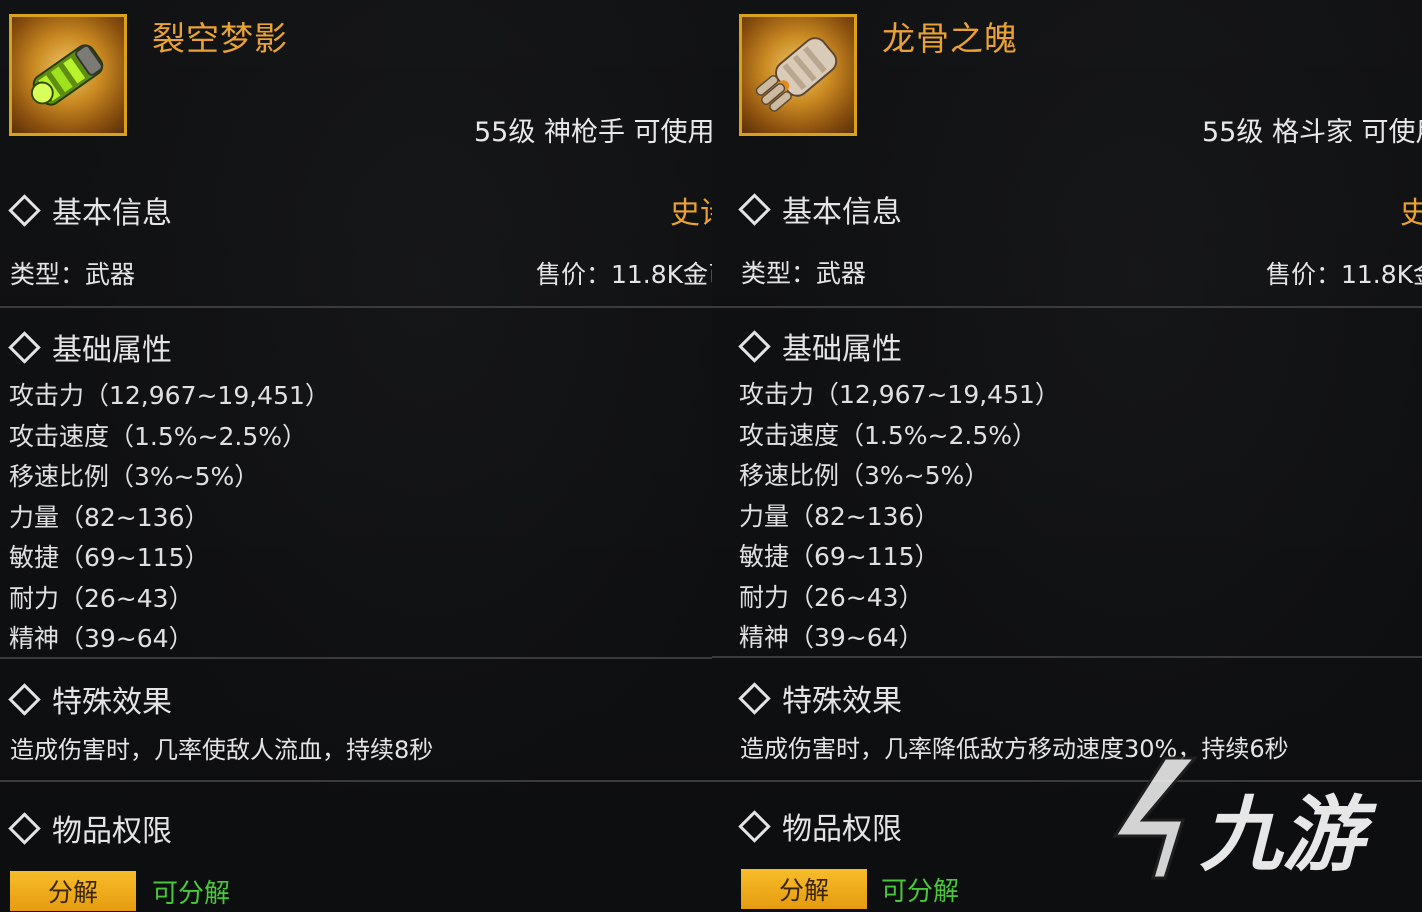 Image resolution: width=1422 pixels, height=912 pixels. Describe the element at coordinates (1312, 132) in the screenshot. I see `item-requirement: 55级 格斗家 可使用` at that location.